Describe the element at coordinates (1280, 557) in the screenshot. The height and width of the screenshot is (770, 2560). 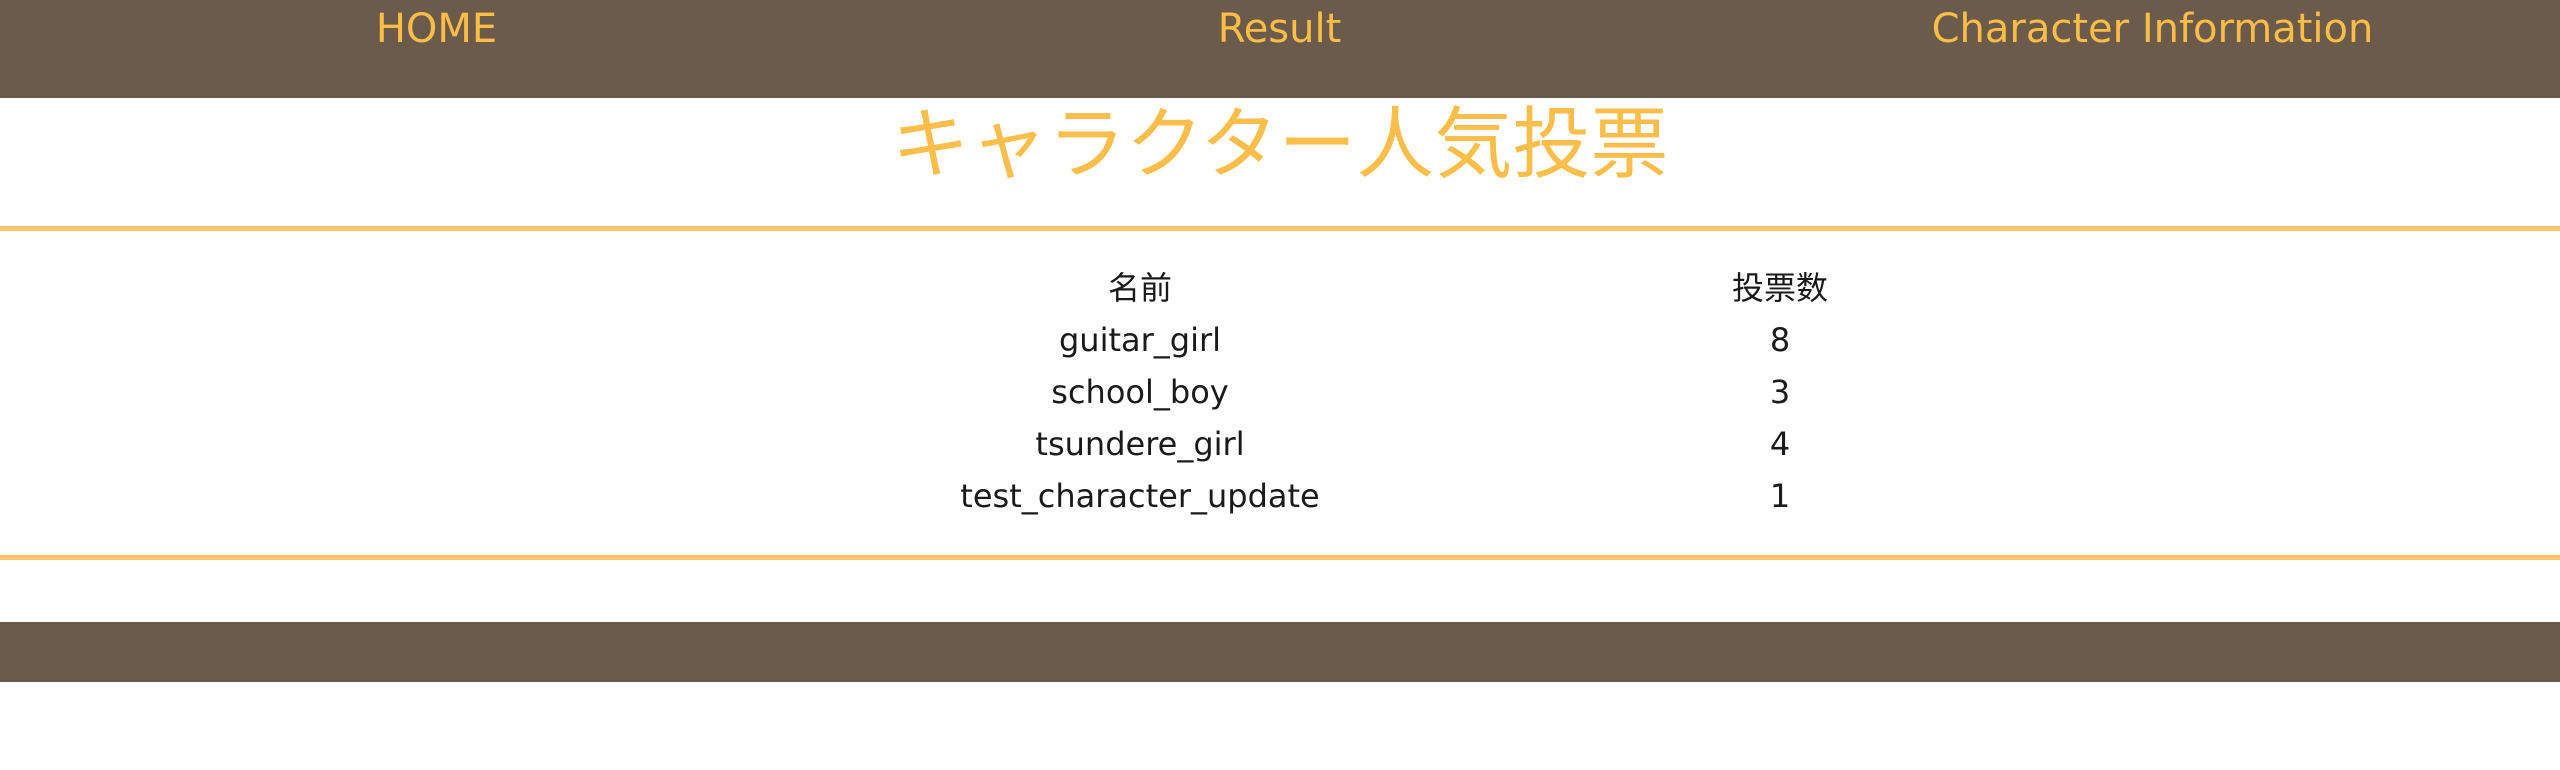
I see `bottom-divider` at that location.